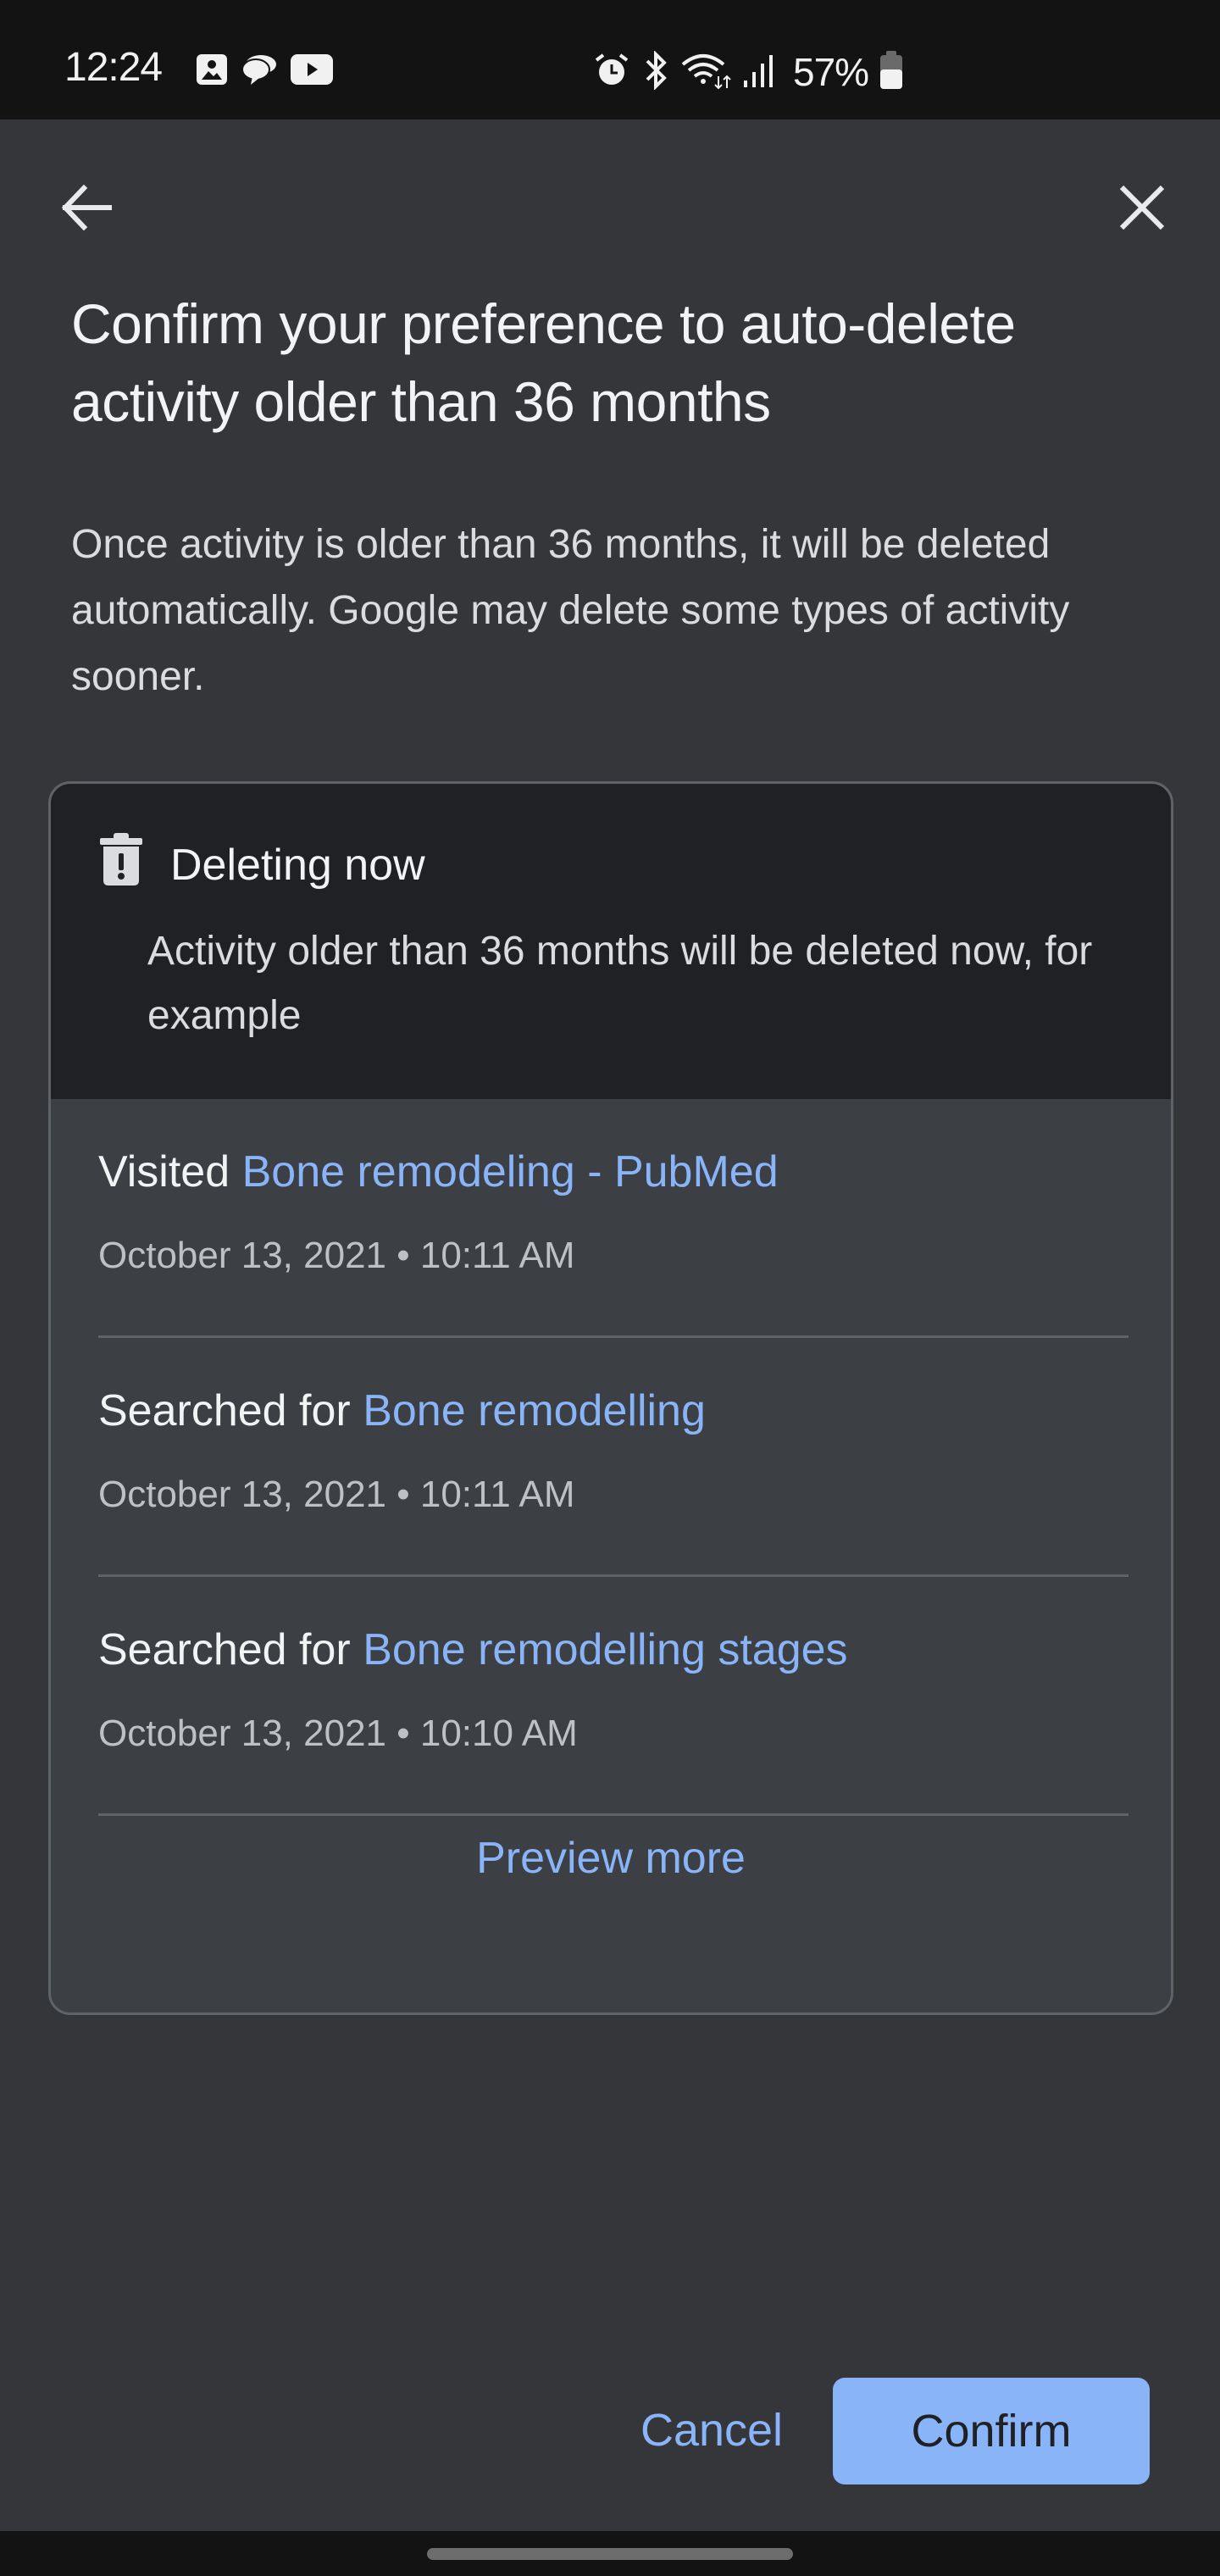 This screenshot has height=2576, width=1220. What do you see at coordinates (121, 861) in the screenshot?
I see `trash-alert-icon` at bounding box center [121, 861].